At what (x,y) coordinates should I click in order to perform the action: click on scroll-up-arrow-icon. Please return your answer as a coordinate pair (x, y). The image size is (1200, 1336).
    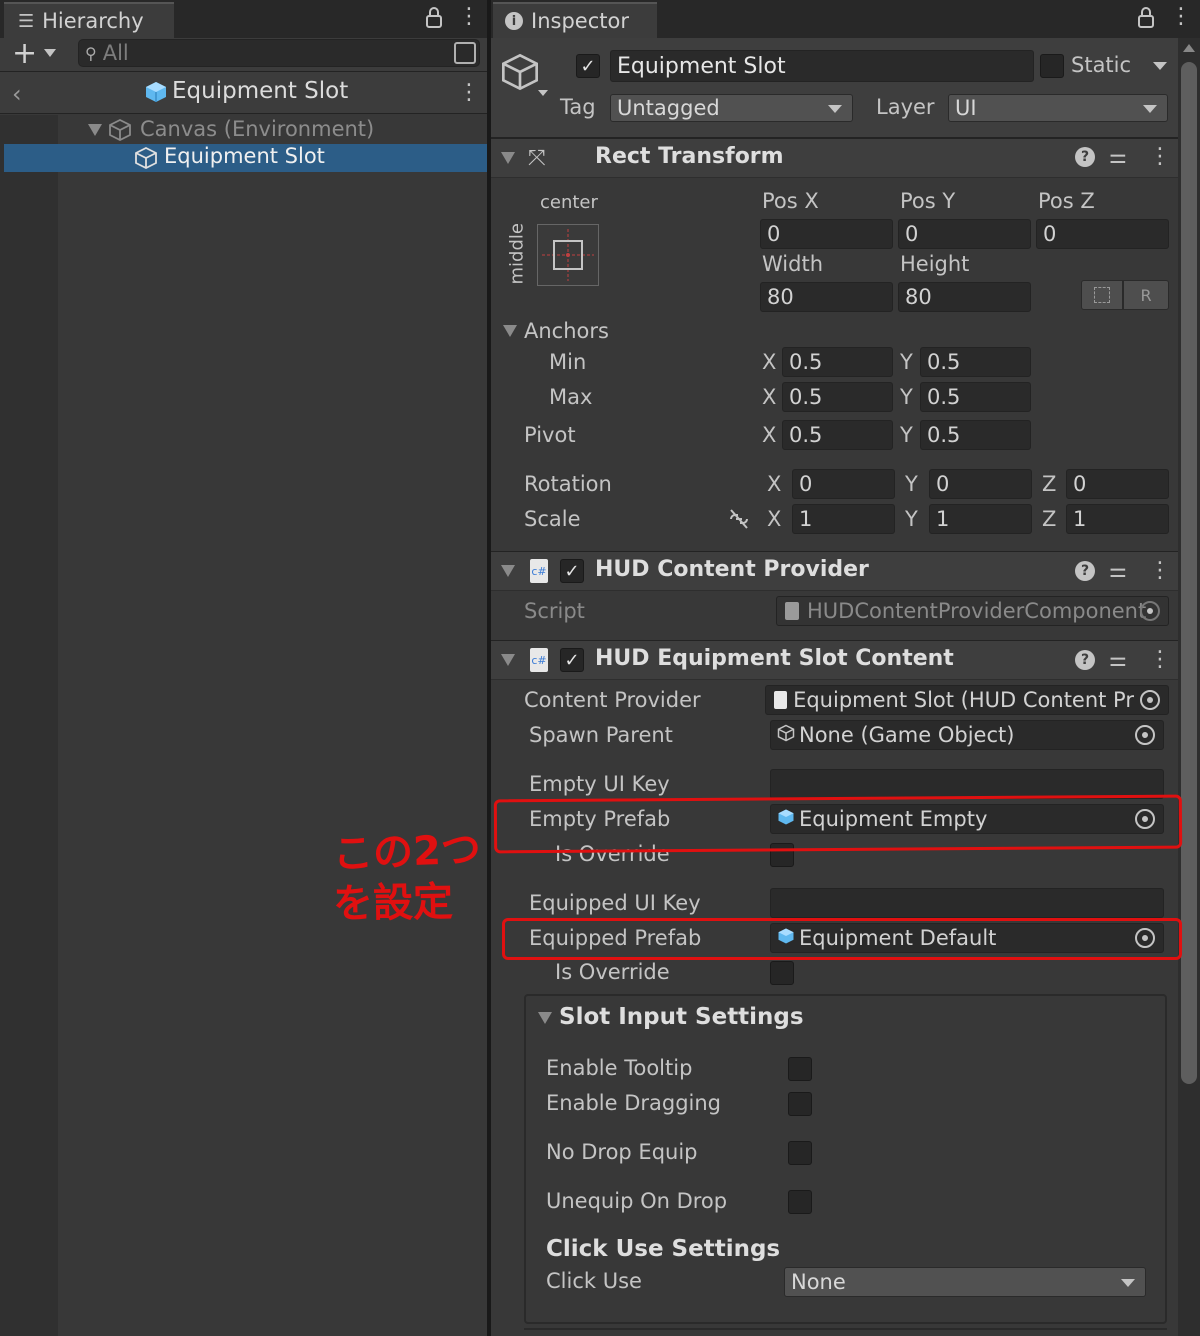
    Looking at the image, I should click on (1189, 48).